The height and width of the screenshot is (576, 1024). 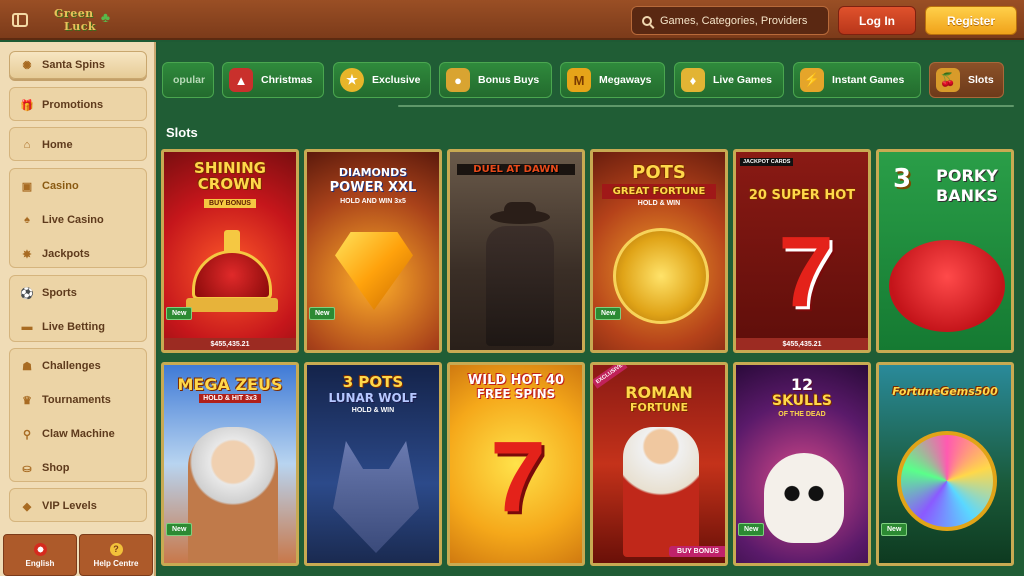 I want to click on game-tile-20-super-hot: JACKPOT CARDS 20 SUPER HOT 7 $455,435.21, so click(x=802, y=251).